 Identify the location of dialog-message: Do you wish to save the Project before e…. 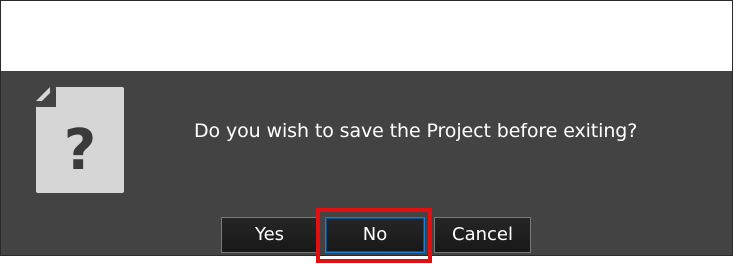
(416, 131).